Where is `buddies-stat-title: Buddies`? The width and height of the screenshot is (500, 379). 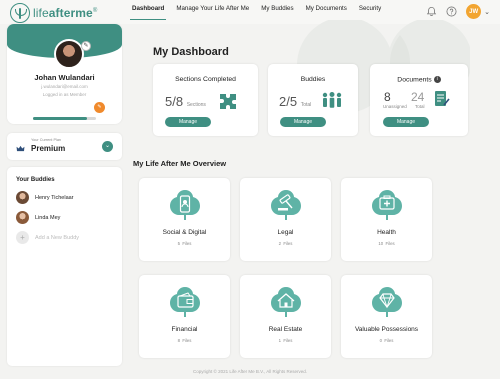 buddies-stat-title: Buddies is located at coordinates (313, 79).